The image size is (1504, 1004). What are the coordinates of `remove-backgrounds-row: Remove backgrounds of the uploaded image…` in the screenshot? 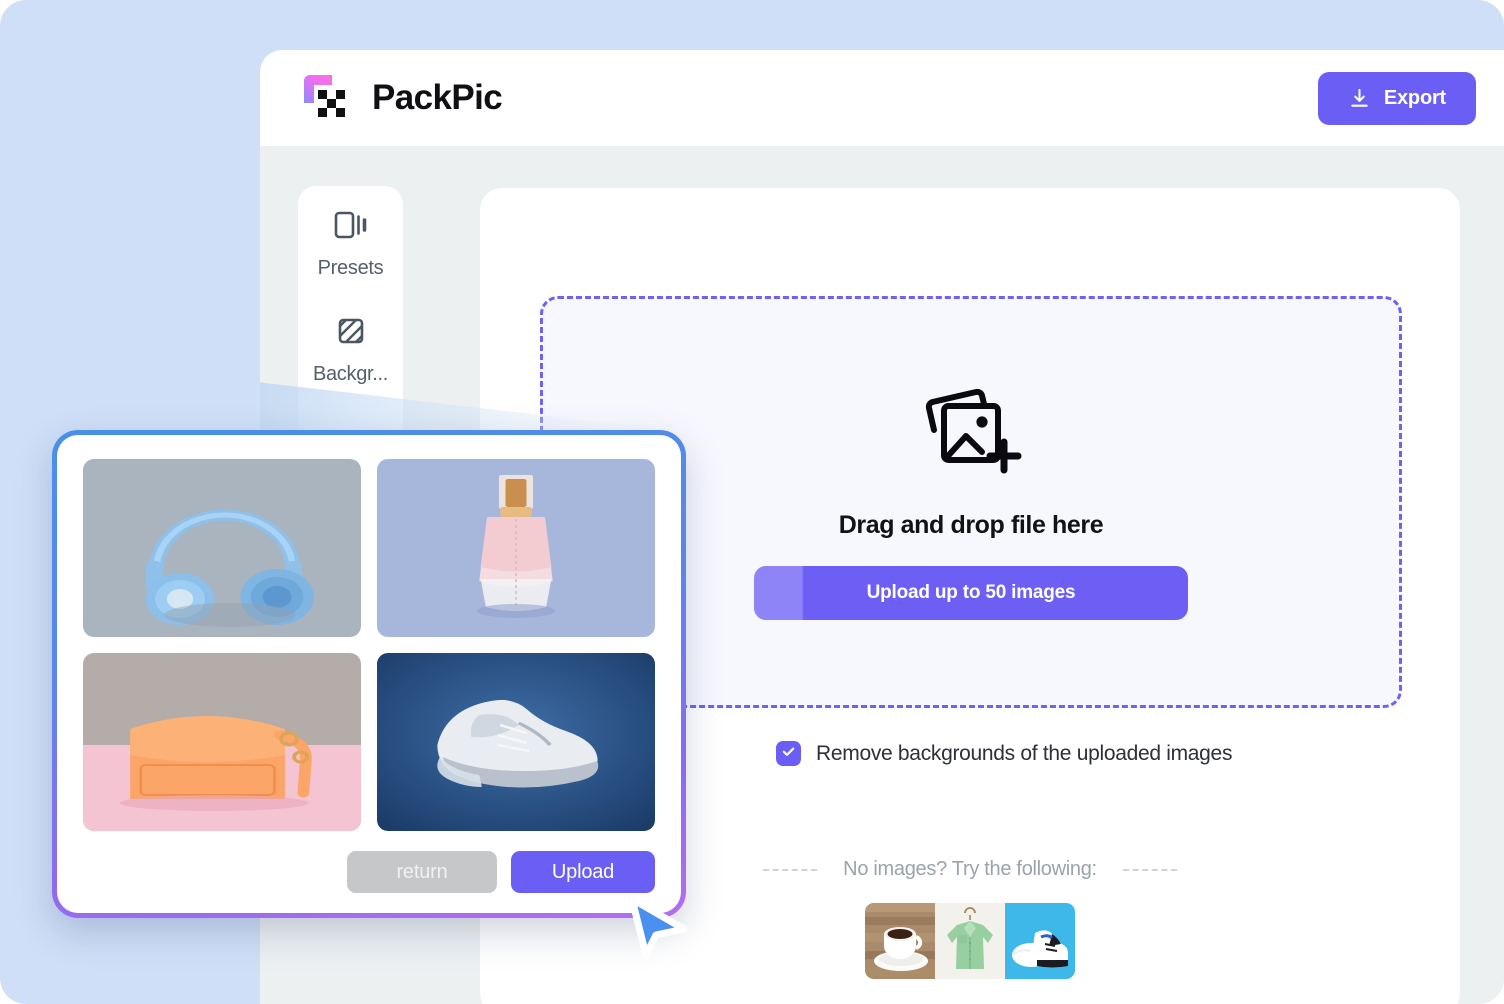 It's located at (1004, 753).